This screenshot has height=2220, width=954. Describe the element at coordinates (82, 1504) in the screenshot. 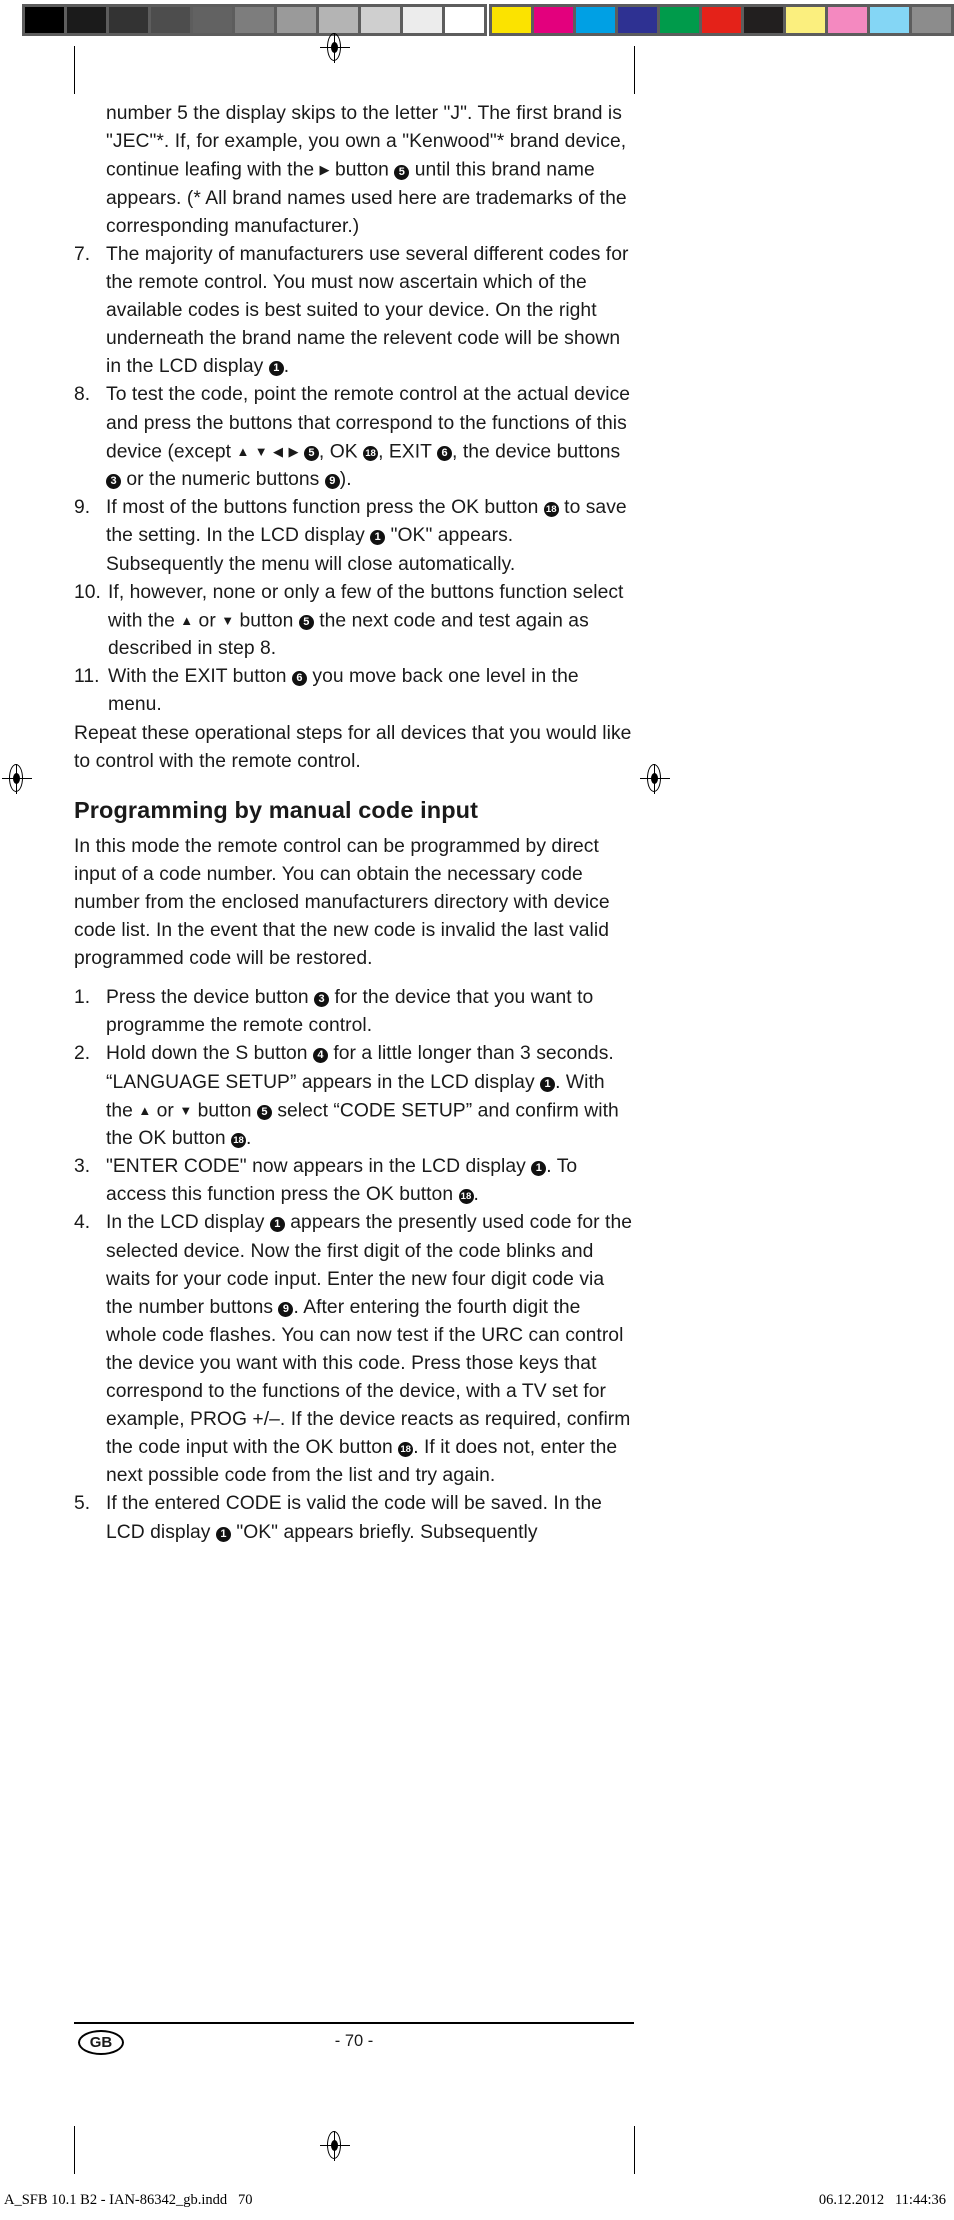

I see `step-number: 5.` at that location.